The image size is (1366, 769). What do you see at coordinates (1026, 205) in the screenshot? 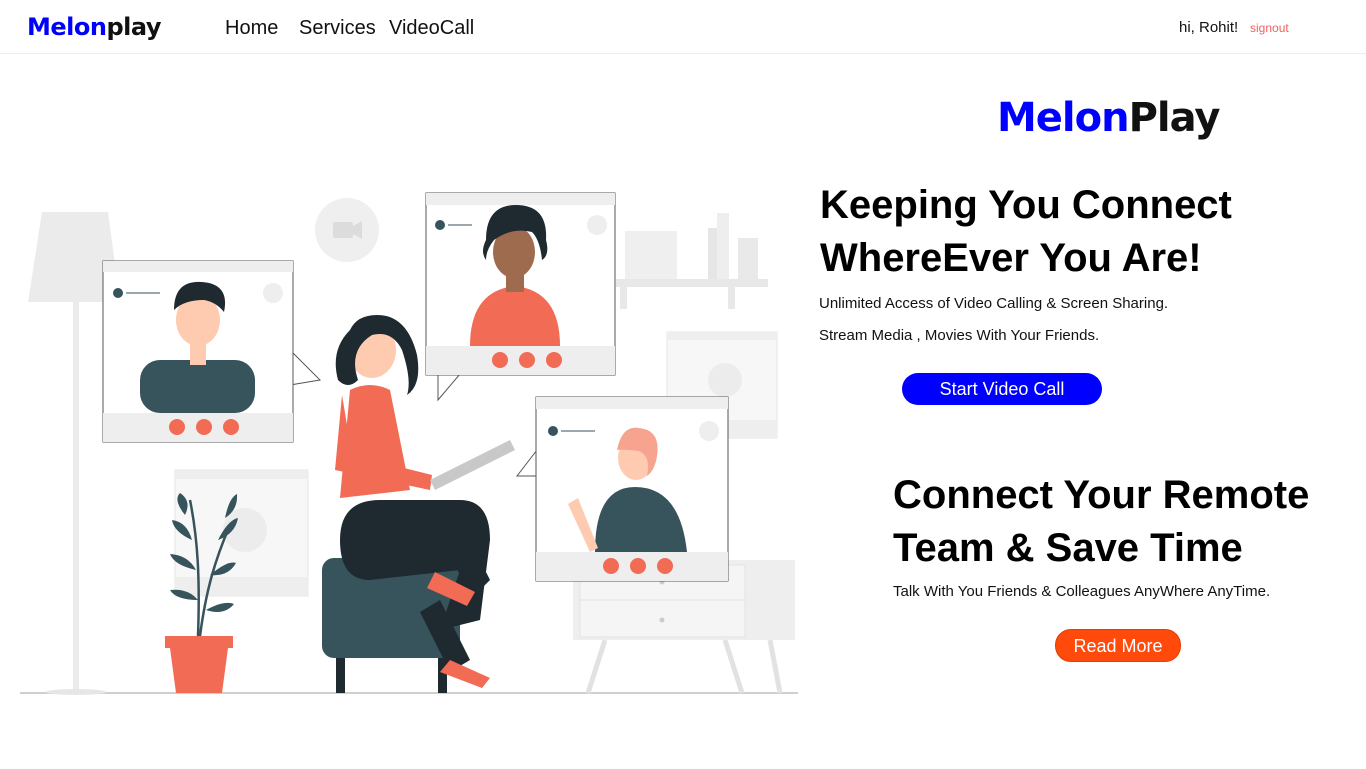
I see `headline-primary-line1: Keeping You Connect` at bounding box center [1026, 205].